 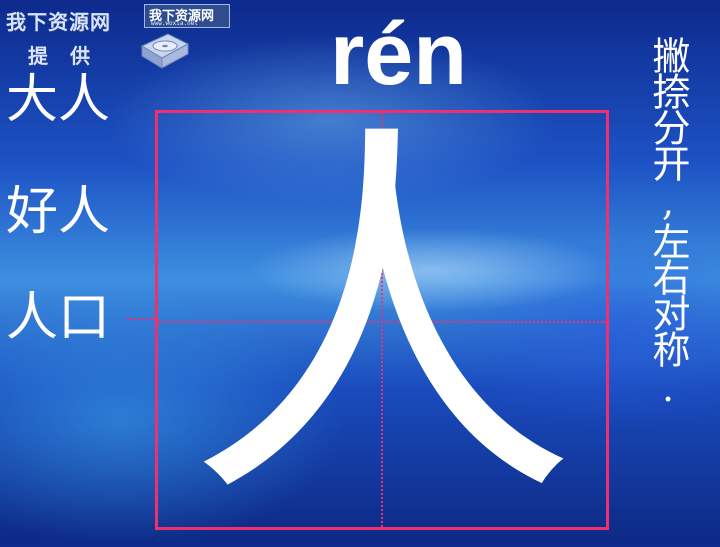 What do you see at coordinates (398, 53) in the screenshot?
I see `pinyin-label: rén` at bounding box center [398, 53].